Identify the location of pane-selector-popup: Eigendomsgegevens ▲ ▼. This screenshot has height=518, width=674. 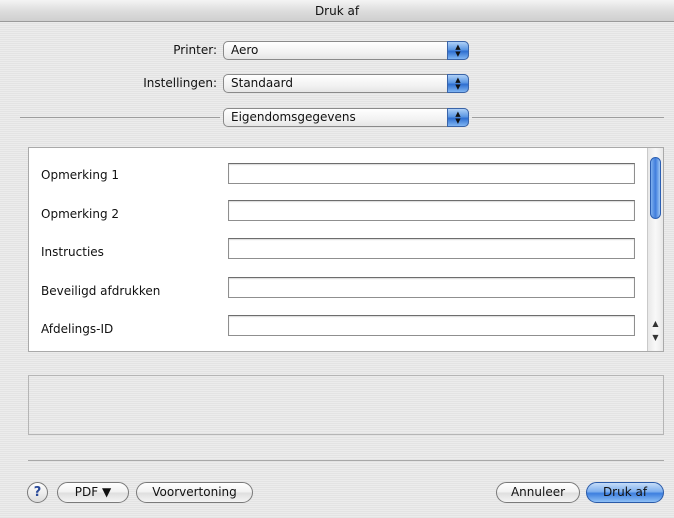
(346, 117).